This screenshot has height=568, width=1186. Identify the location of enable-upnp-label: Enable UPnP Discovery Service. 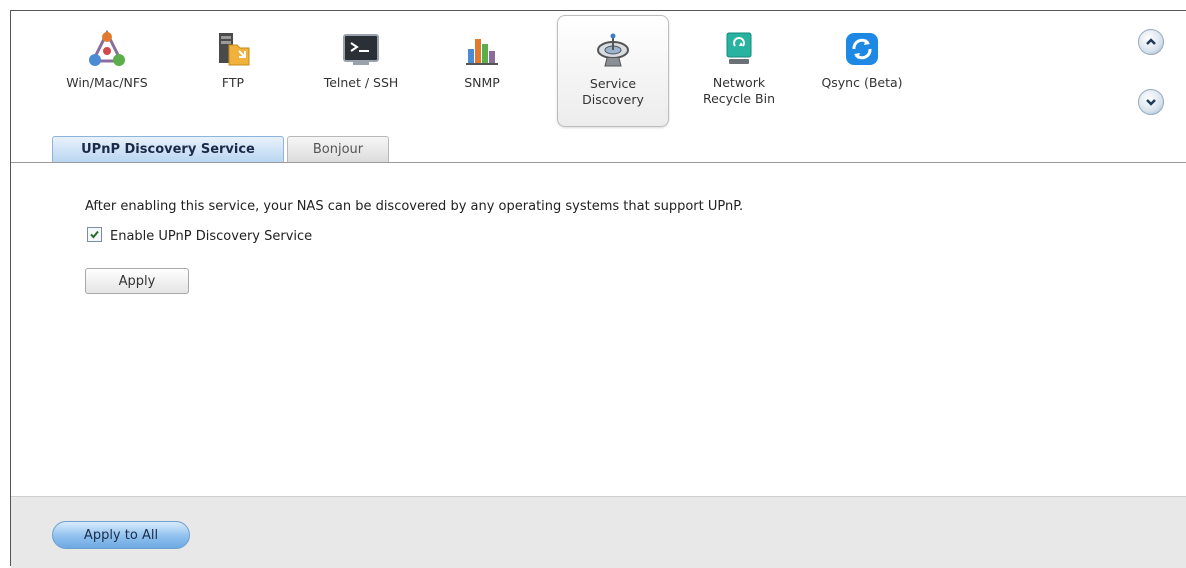
(211, 236).